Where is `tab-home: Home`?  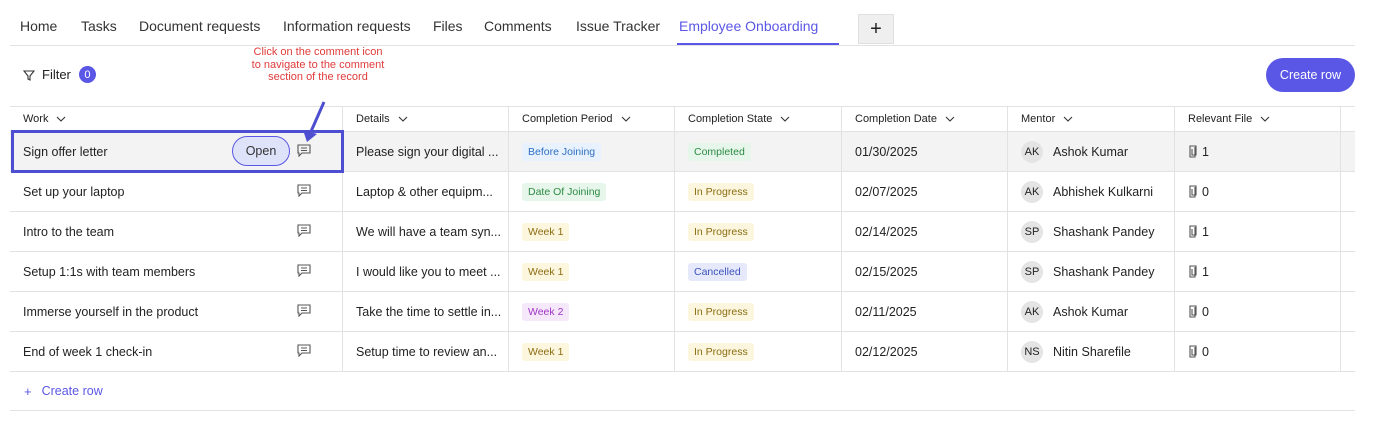 tab-home: Home is located at coordinates (38, 26).